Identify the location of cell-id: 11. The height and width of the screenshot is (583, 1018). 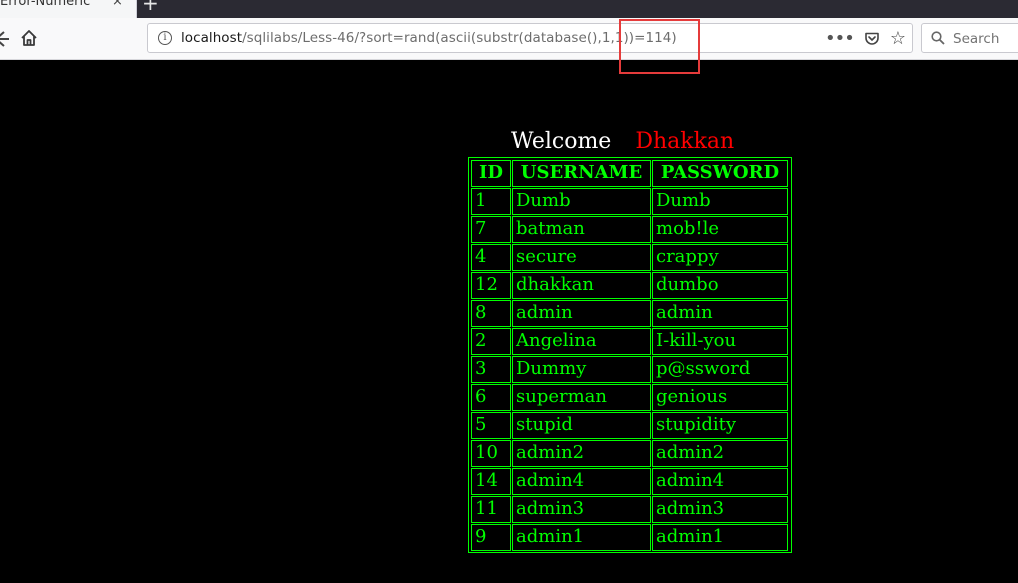
(491, 509).